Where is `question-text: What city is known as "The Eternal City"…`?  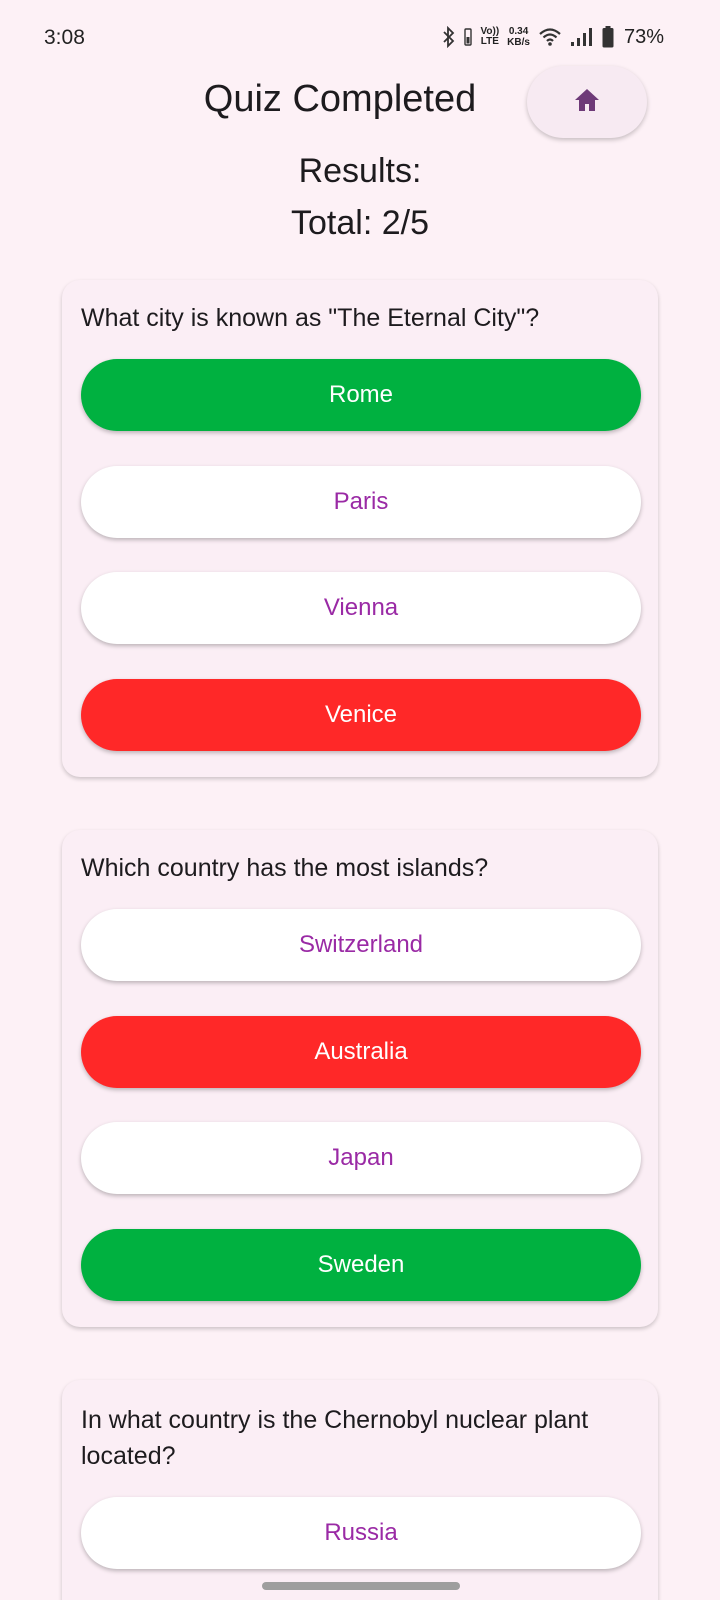
question-text: What city is known as "The Eternal City"… is located at coordinates (310, 318).